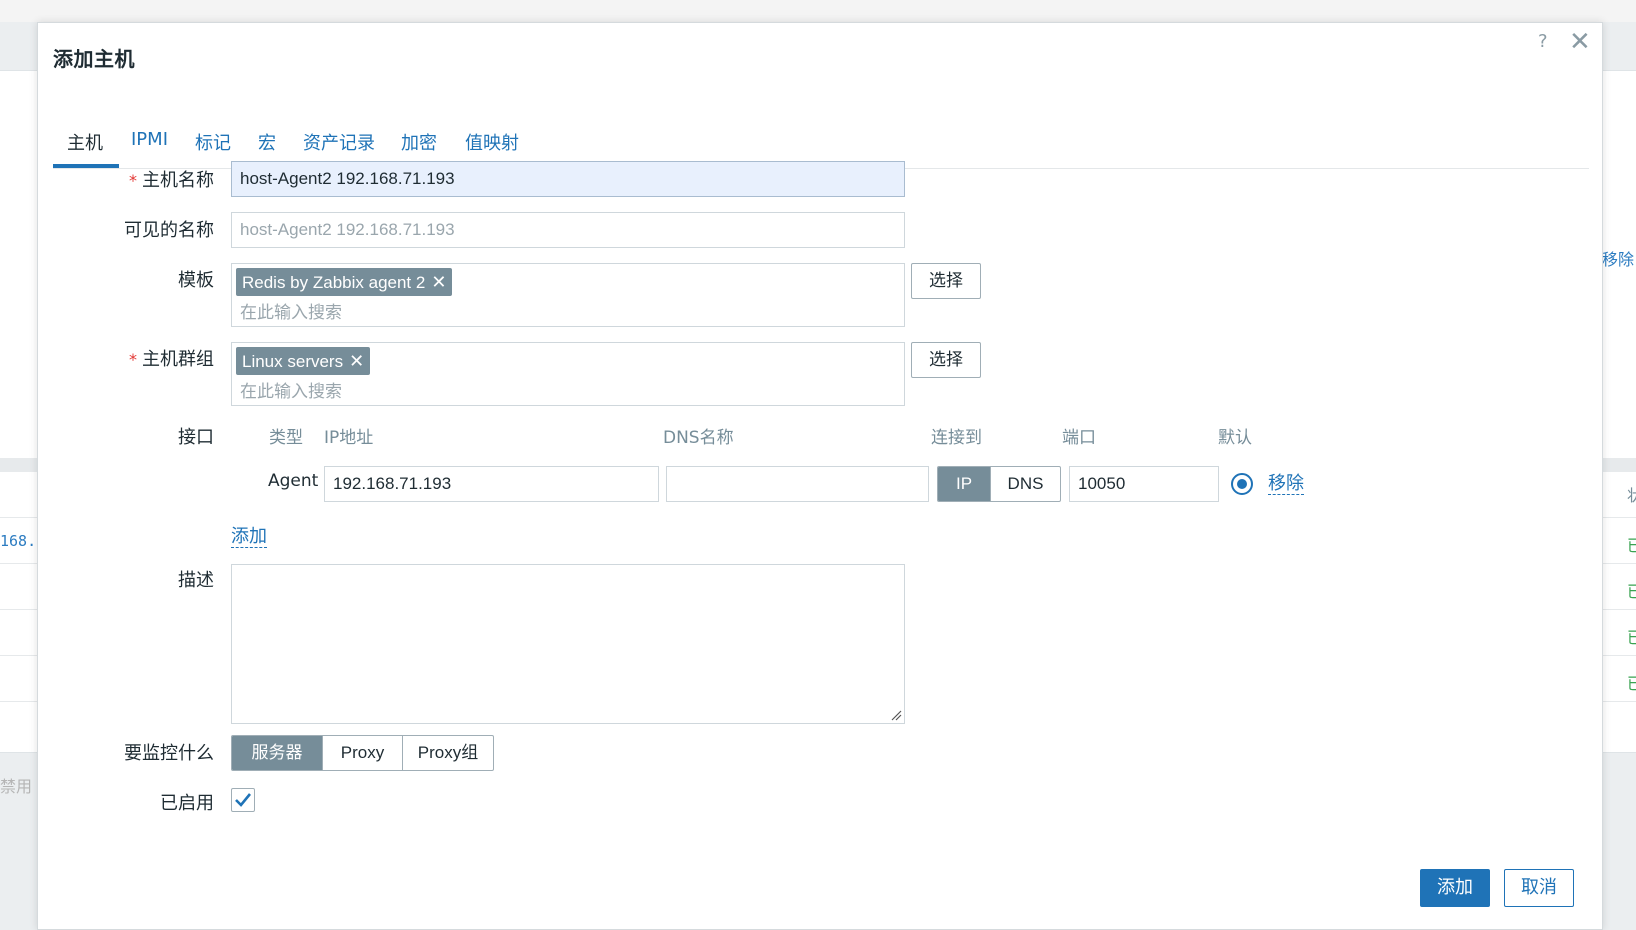 This screenshot has width=1636, height=930. What do you see at coordinates (568, 644) in the screenshot?
I see `description-textarea` at bounding box center [568, 644].